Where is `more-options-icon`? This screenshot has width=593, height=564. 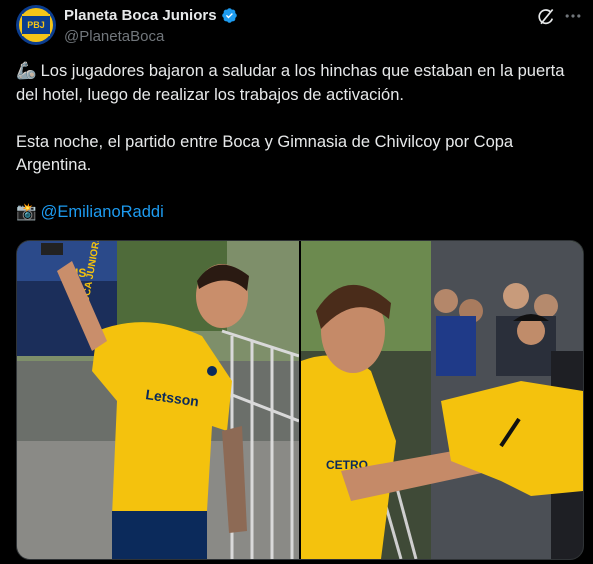 more-options-icon is located at coordinates (573, 16).